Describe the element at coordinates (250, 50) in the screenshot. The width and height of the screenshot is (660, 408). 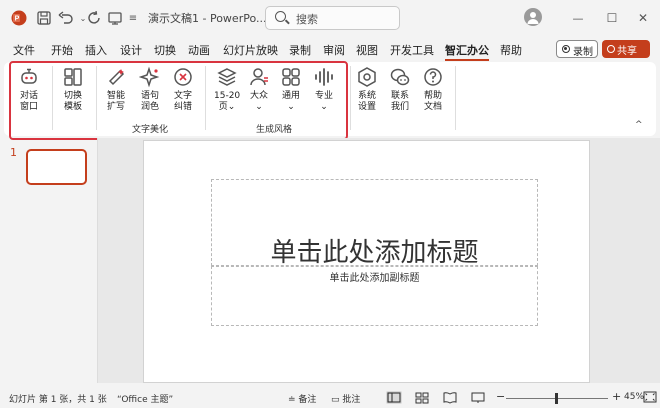
I see `tab-slideshow: 幻灯片放映` at that location.